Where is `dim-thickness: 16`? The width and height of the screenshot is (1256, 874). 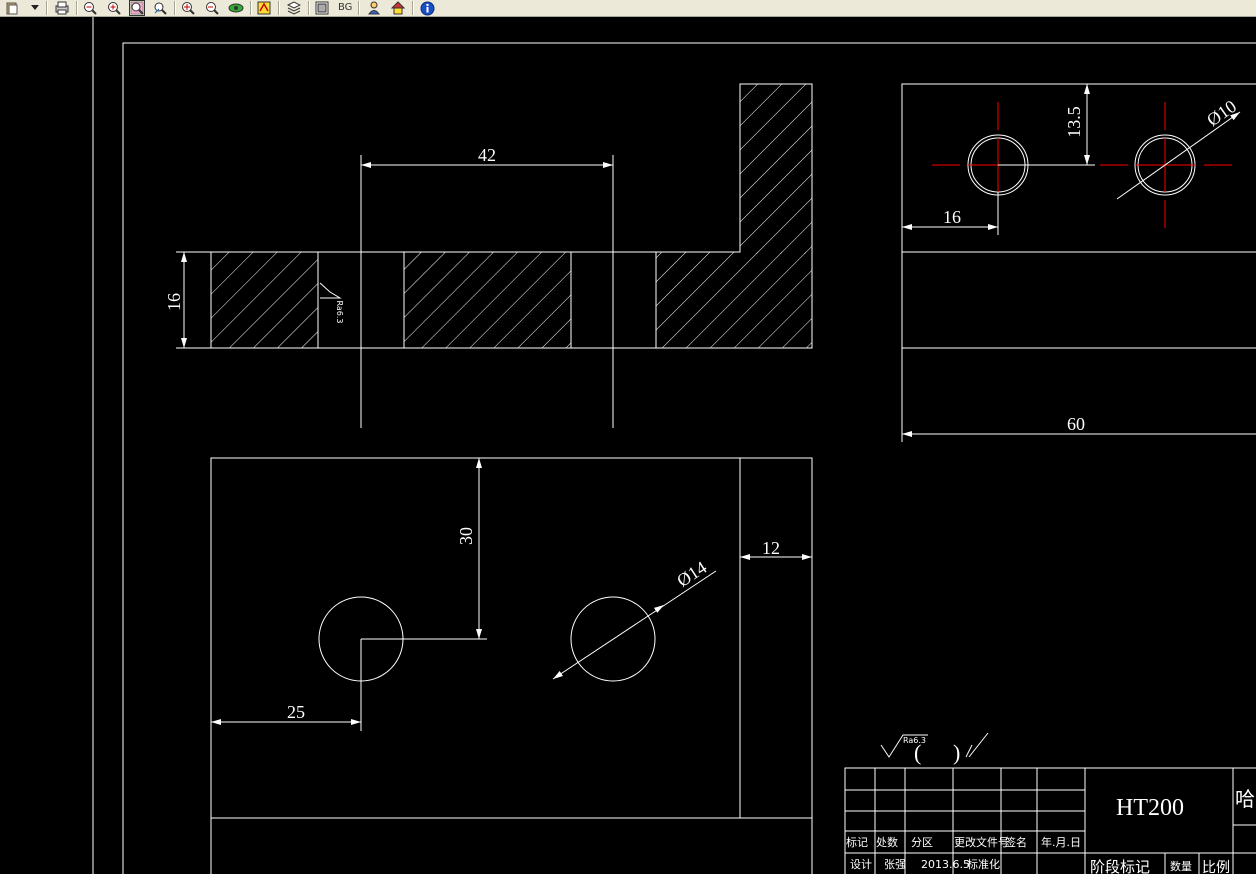 dim-thickness: 16 is located at coordinates (174, 302).